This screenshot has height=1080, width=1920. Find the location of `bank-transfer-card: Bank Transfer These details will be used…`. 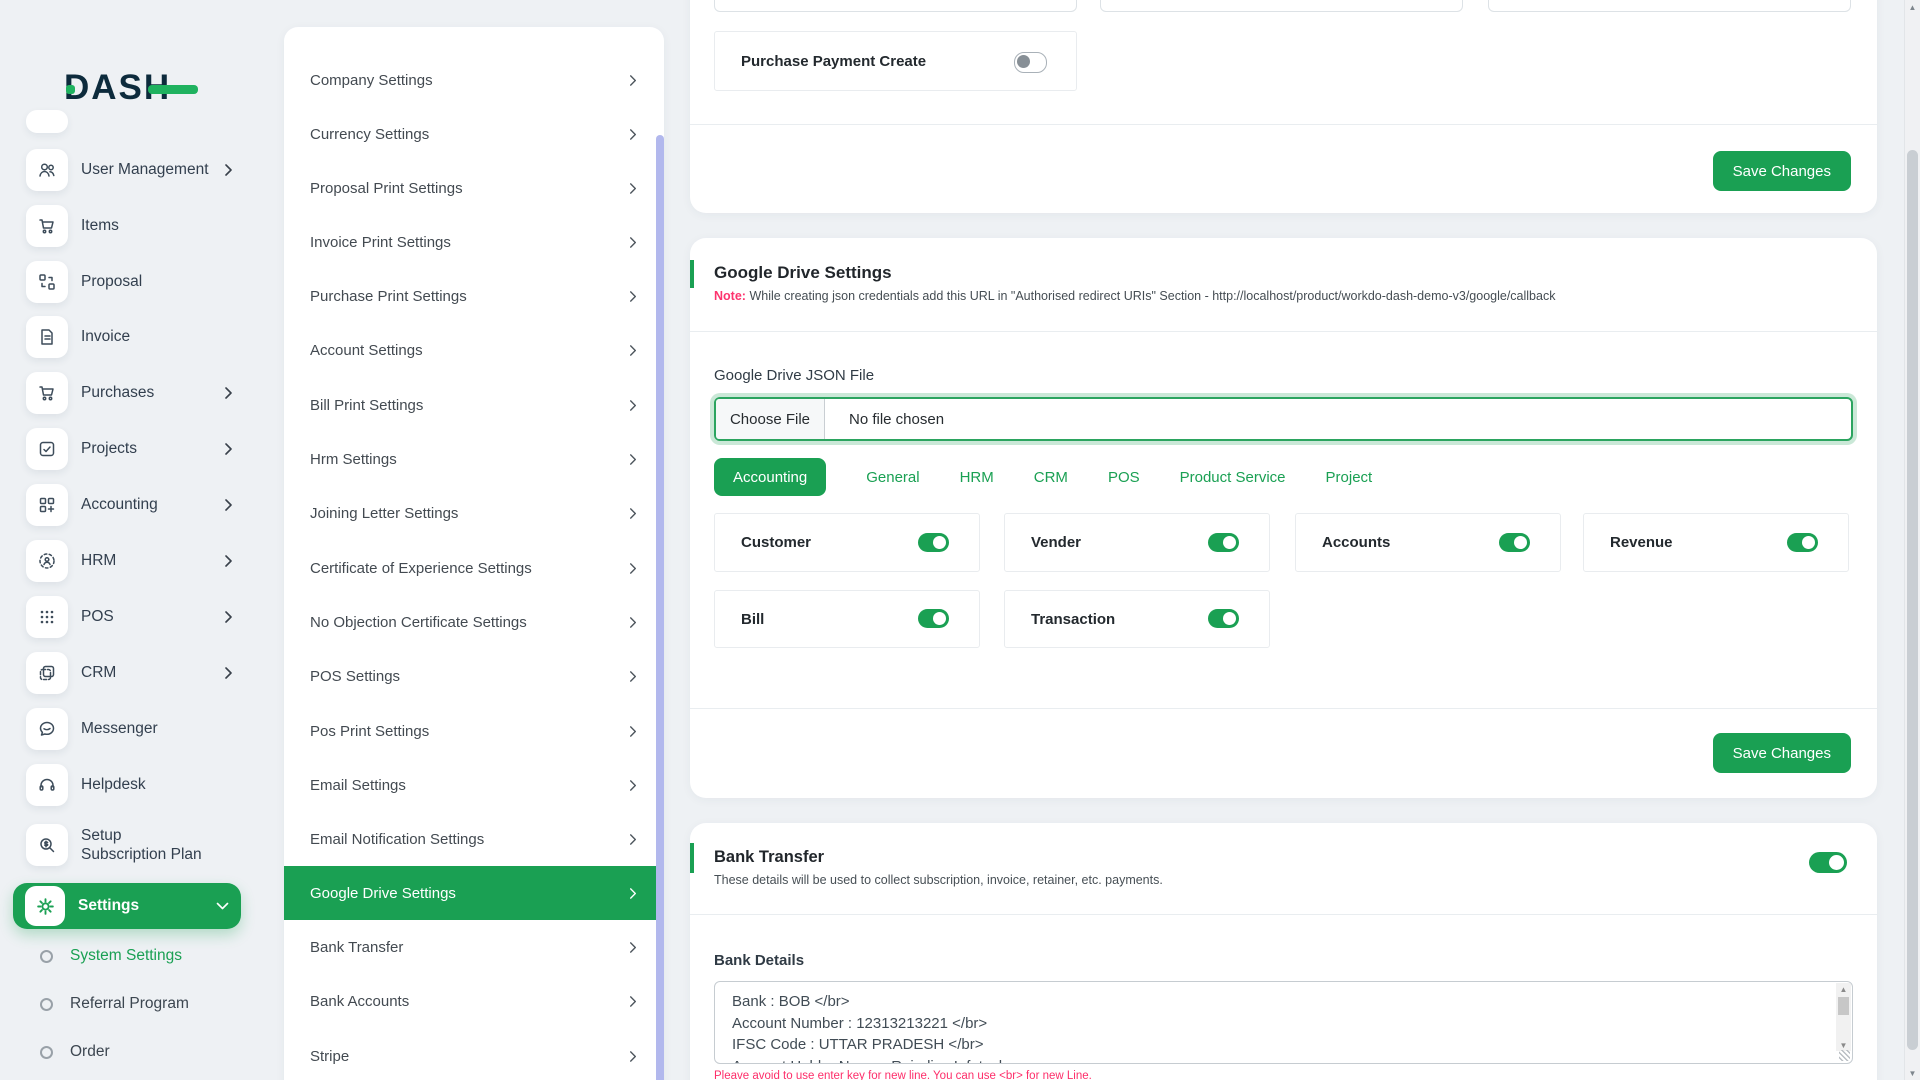

bank-transfer-card: Bank Transfer These details will be used… is located at coordinates (1283, 951).